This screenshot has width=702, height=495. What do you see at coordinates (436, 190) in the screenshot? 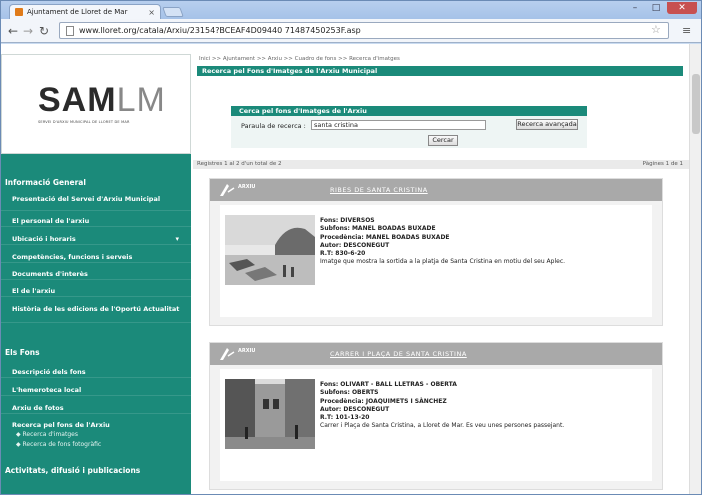
I see `result-card-header: ARXIU RIBES DE SANTA CRISTINA` at bounding box center [436, 190].